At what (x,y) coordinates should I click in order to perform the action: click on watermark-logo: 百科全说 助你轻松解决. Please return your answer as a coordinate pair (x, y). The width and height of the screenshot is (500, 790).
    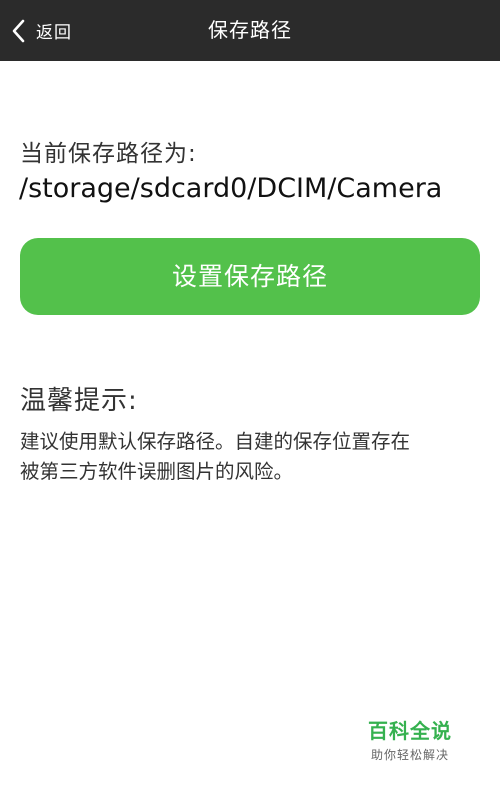
    Looking at the image, I should click on (410, 739).